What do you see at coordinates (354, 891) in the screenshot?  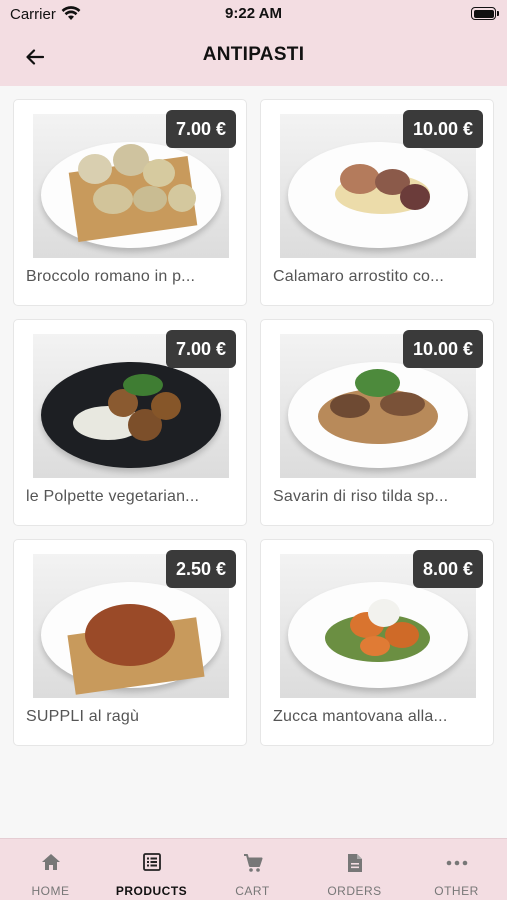 I see `tab-label: ORDERS` at bounding box center [354, 891].